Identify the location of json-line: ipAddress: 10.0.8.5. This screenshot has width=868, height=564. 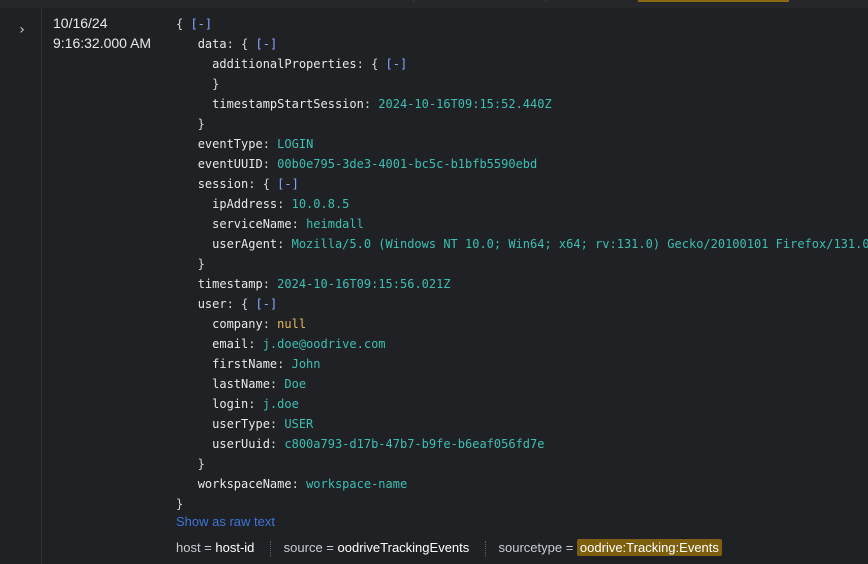
(521, 204).